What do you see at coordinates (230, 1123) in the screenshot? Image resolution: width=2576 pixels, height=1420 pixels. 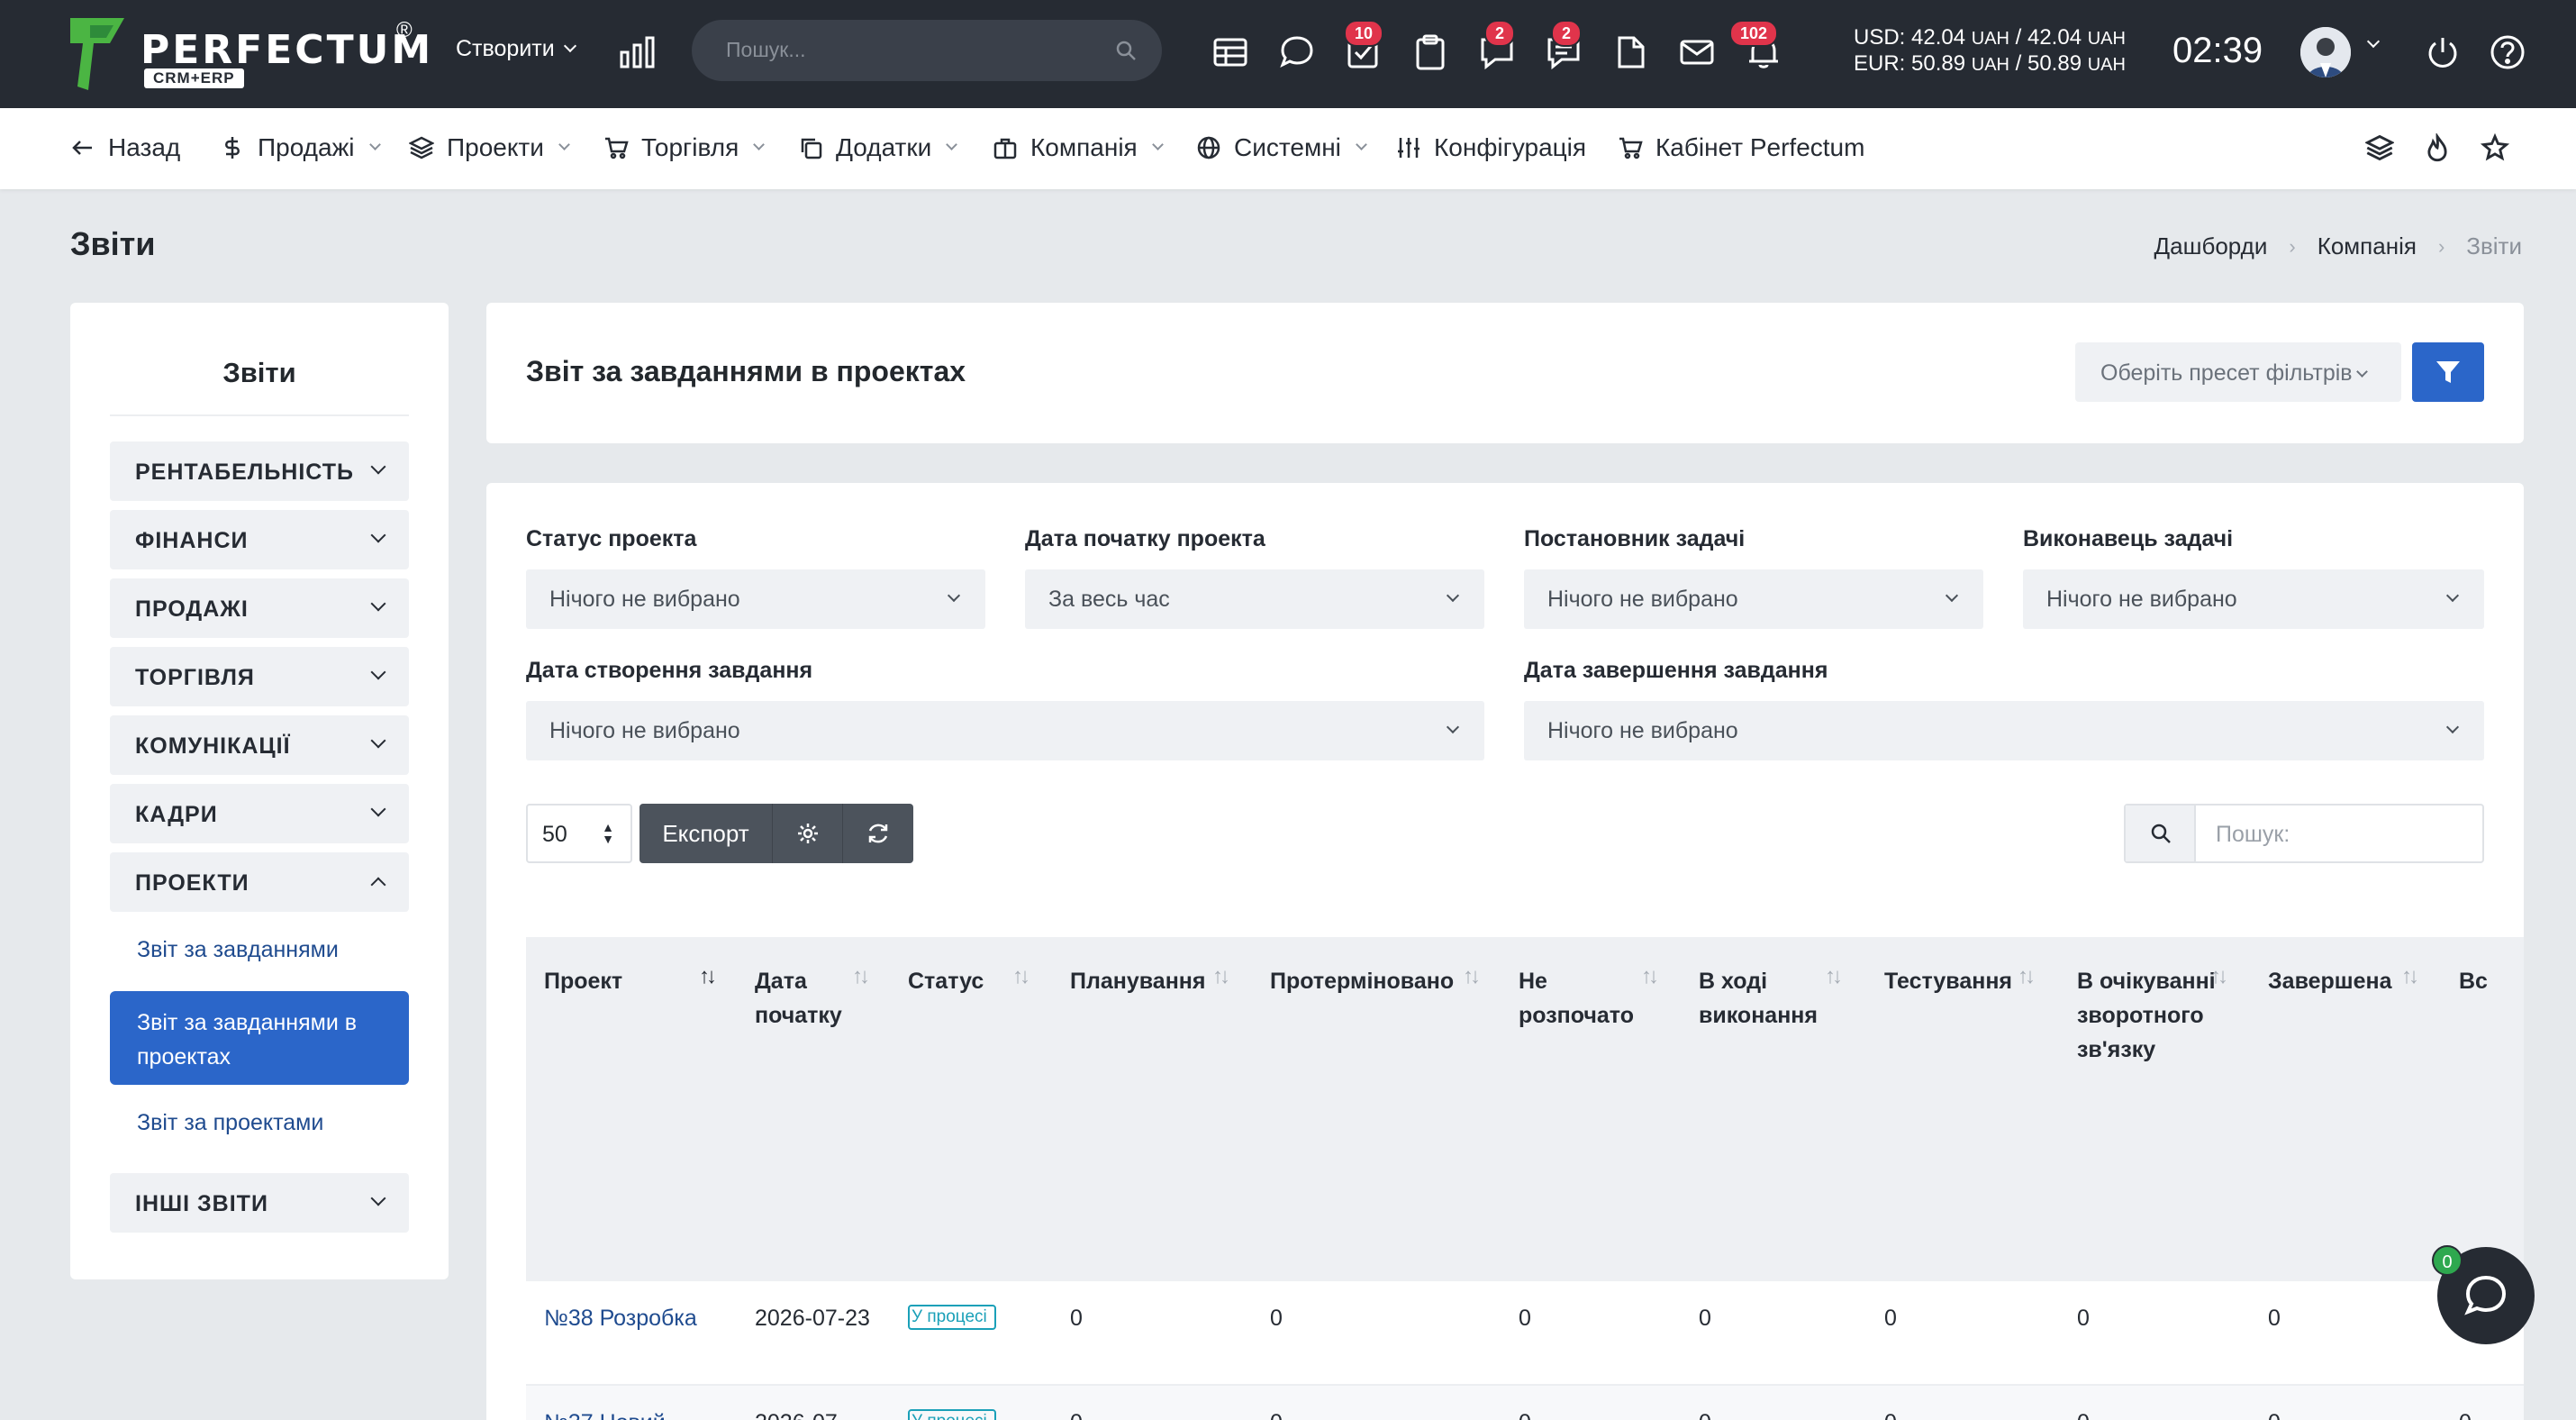 I see `sidebar-item-project-report: Звіт за проектами` at bounding box center [230, 1123].